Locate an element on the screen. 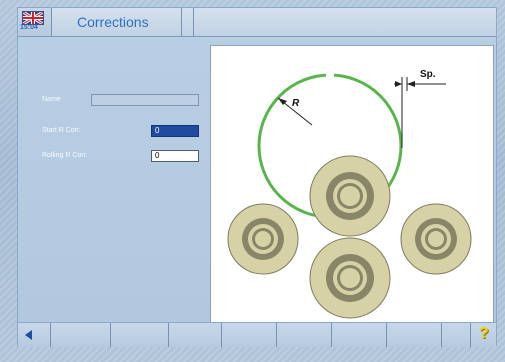  bottom-toolbar: ? is located at coordinates (257, 334).